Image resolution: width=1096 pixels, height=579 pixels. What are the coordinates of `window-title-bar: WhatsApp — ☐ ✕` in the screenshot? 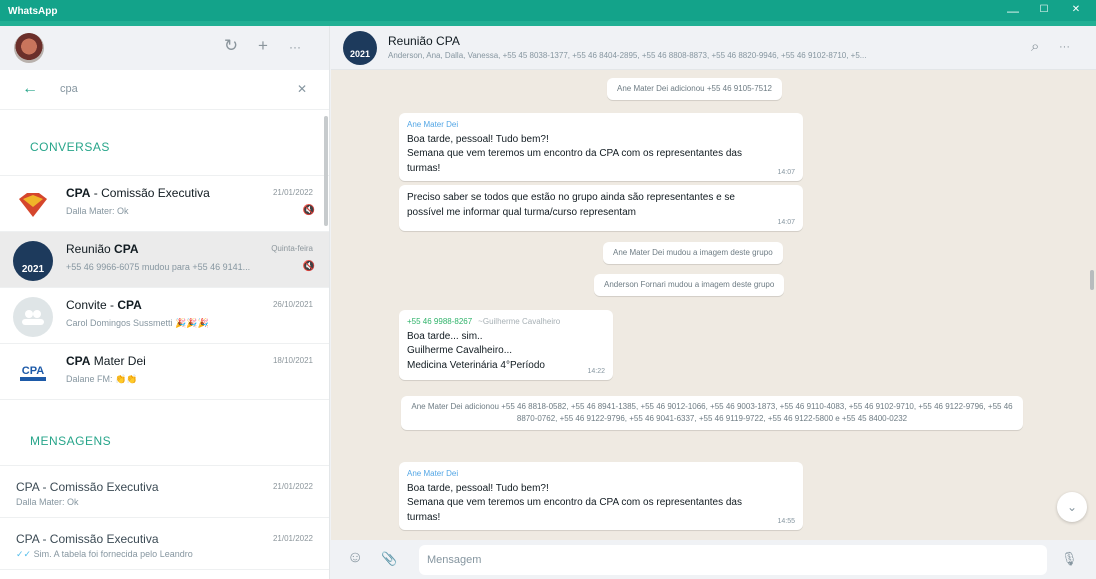 It's located at (548, 13).